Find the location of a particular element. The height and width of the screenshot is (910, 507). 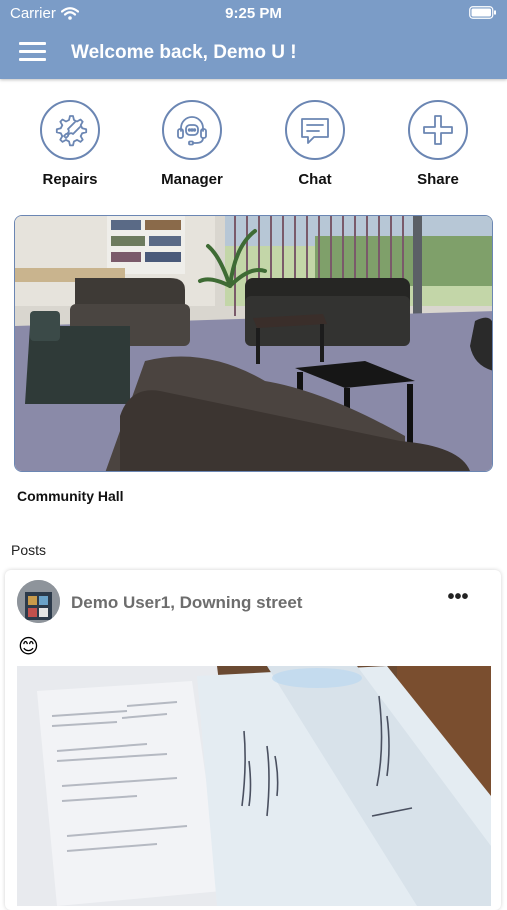

wrench-gear-icon is located at coordinates (71, 131).